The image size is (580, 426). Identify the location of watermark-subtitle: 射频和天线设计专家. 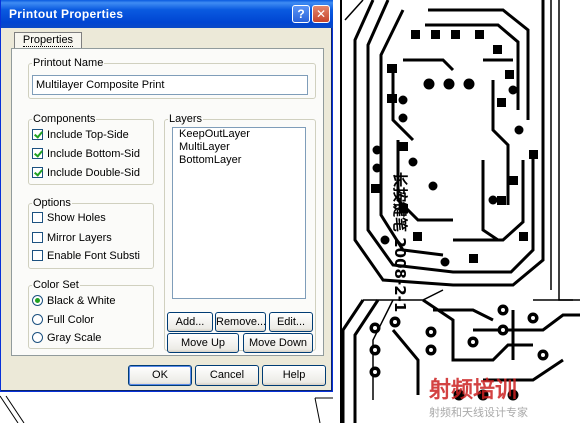
(478, 412).